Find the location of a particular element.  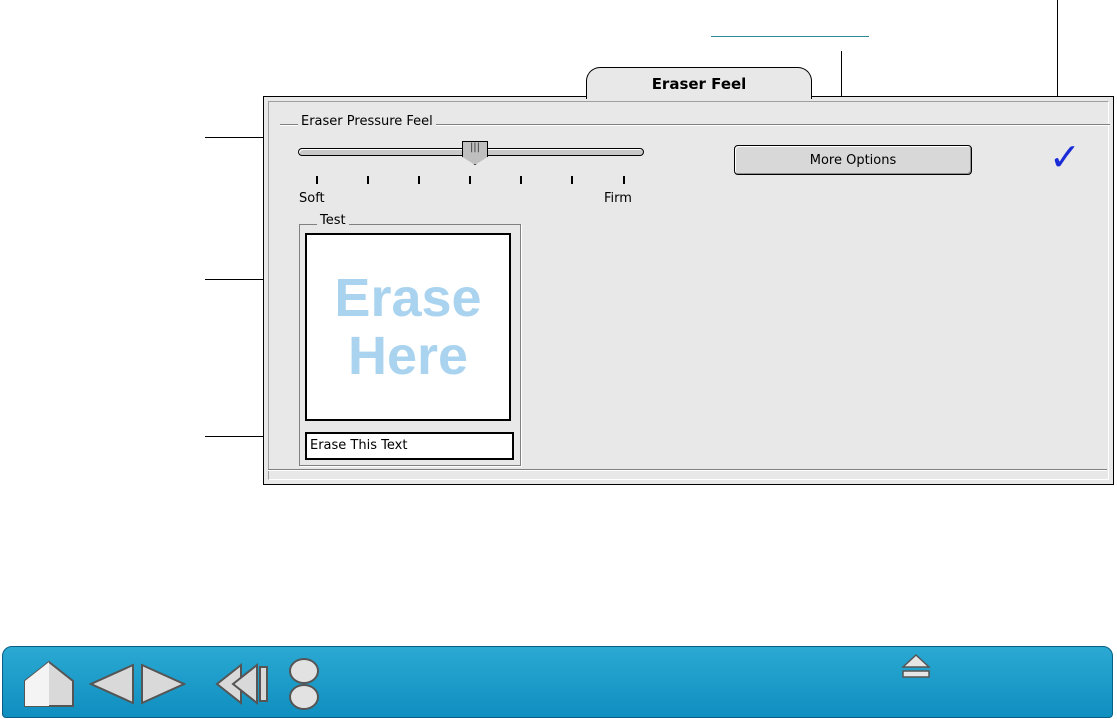

next-page-icon is located at coordinates (163, 684).